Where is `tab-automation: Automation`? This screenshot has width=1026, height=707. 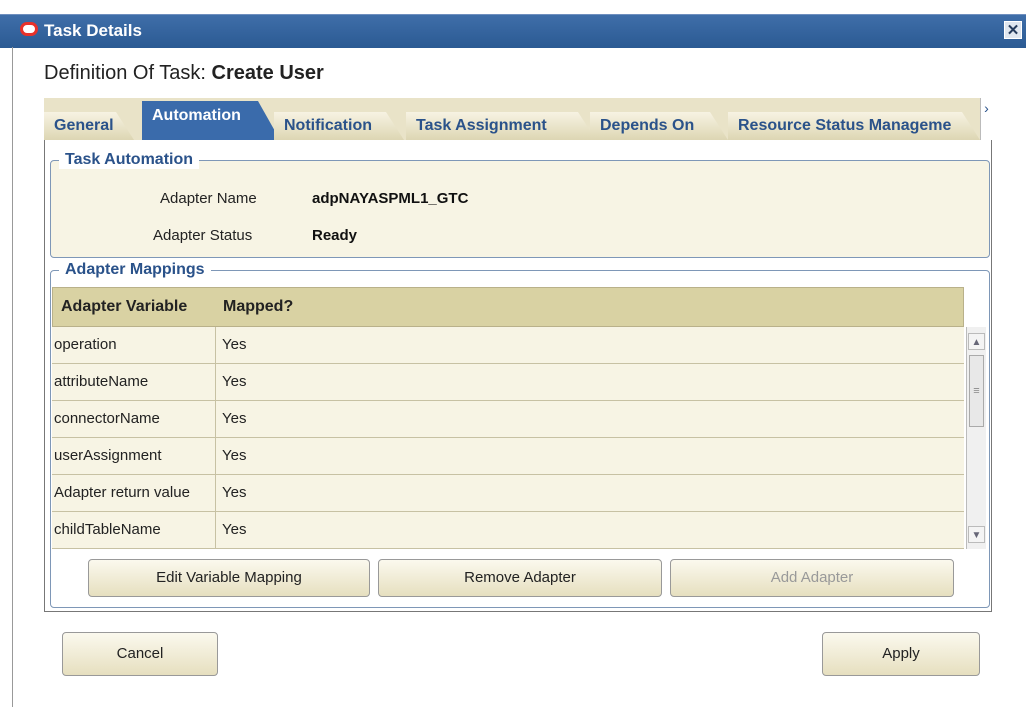
tab-automation: Automation is located at coordinates (211, 120).